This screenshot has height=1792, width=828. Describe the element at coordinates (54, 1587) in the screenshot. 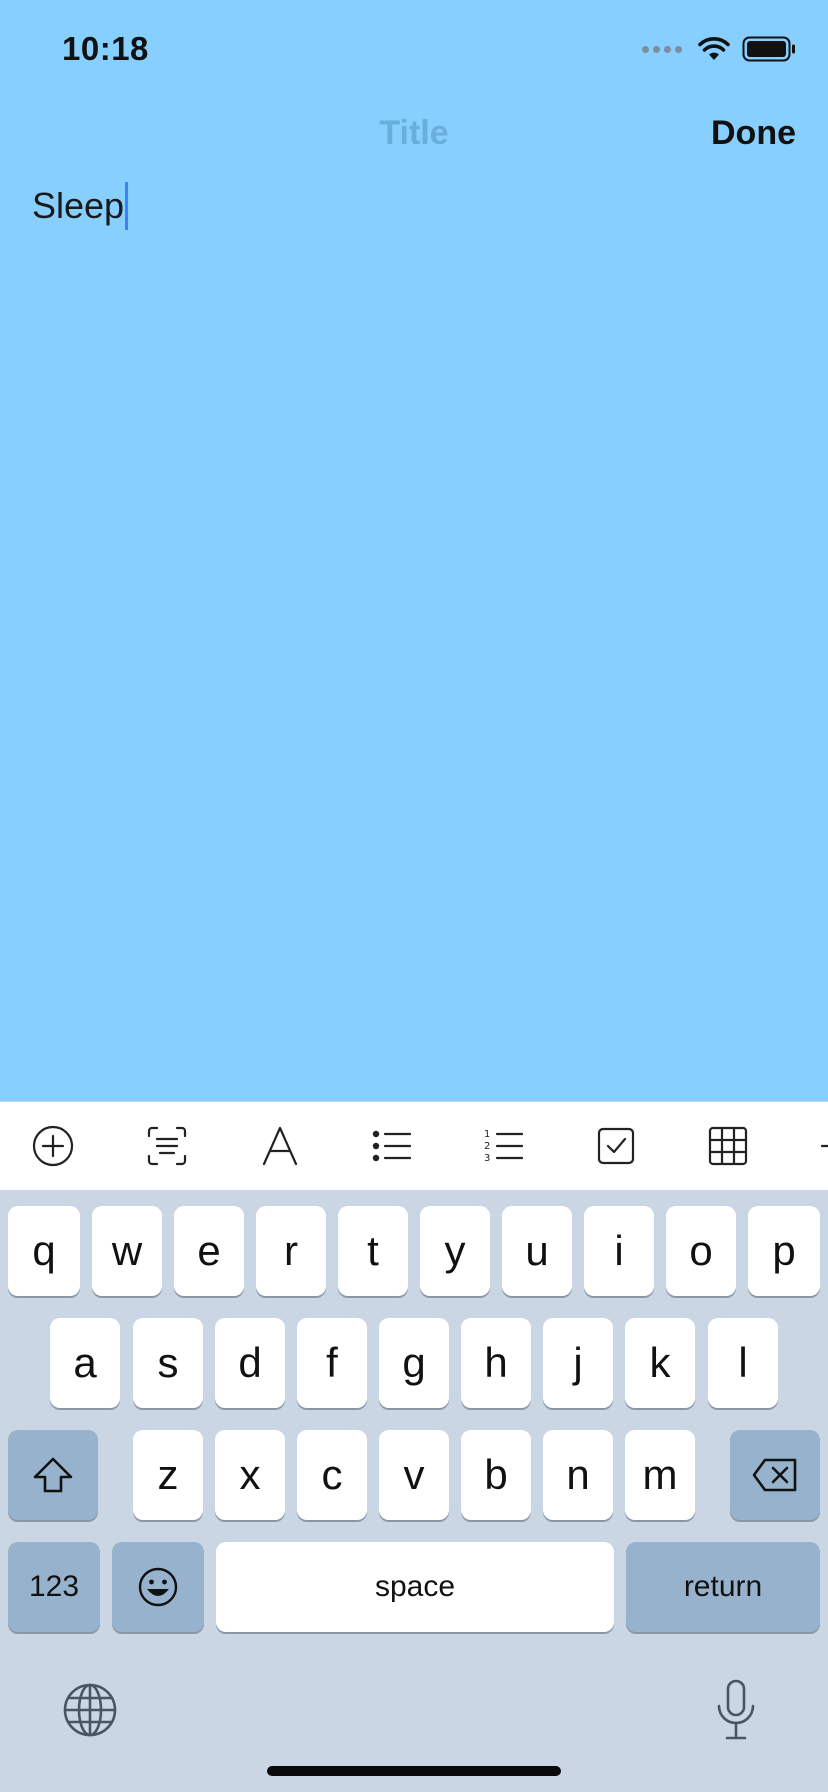

I see `numbers-key: 123` at that location.